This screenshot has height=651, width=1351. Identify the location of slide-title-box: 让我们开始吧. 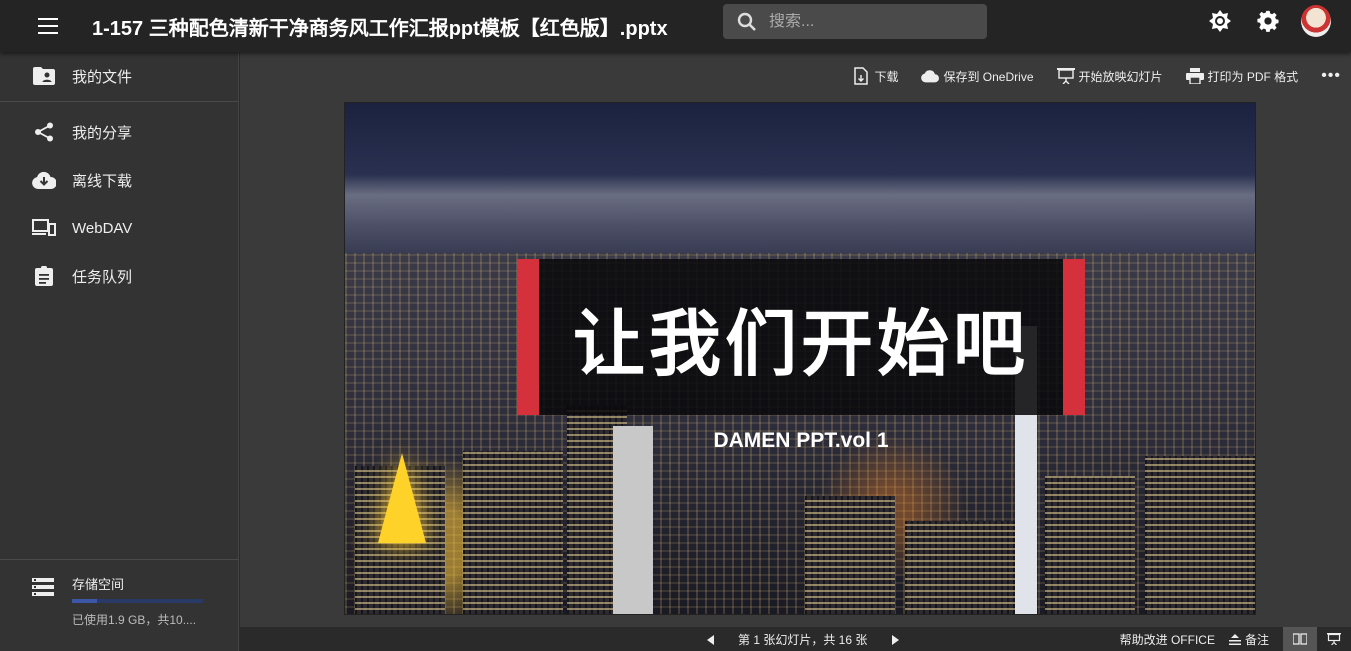
(801, 337).